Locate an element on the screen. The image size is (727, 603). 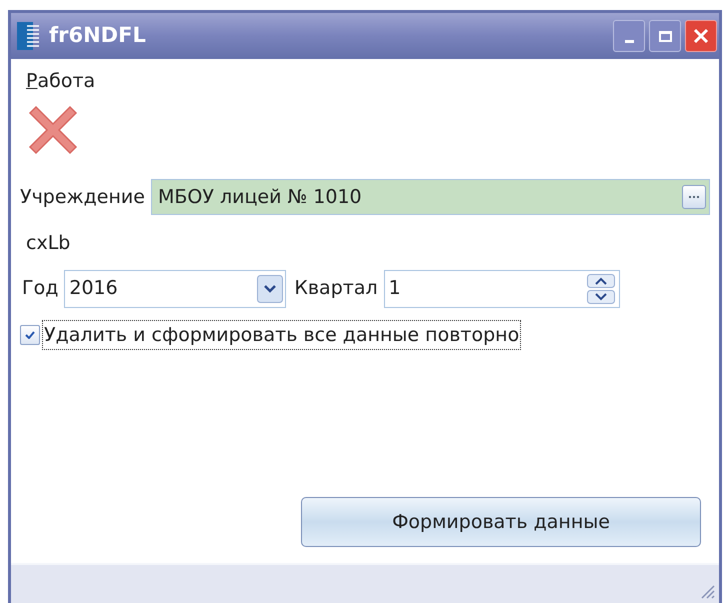
checkbox-label: Удалить и сформировать все данные повторно is located at coordinates (282, 335).